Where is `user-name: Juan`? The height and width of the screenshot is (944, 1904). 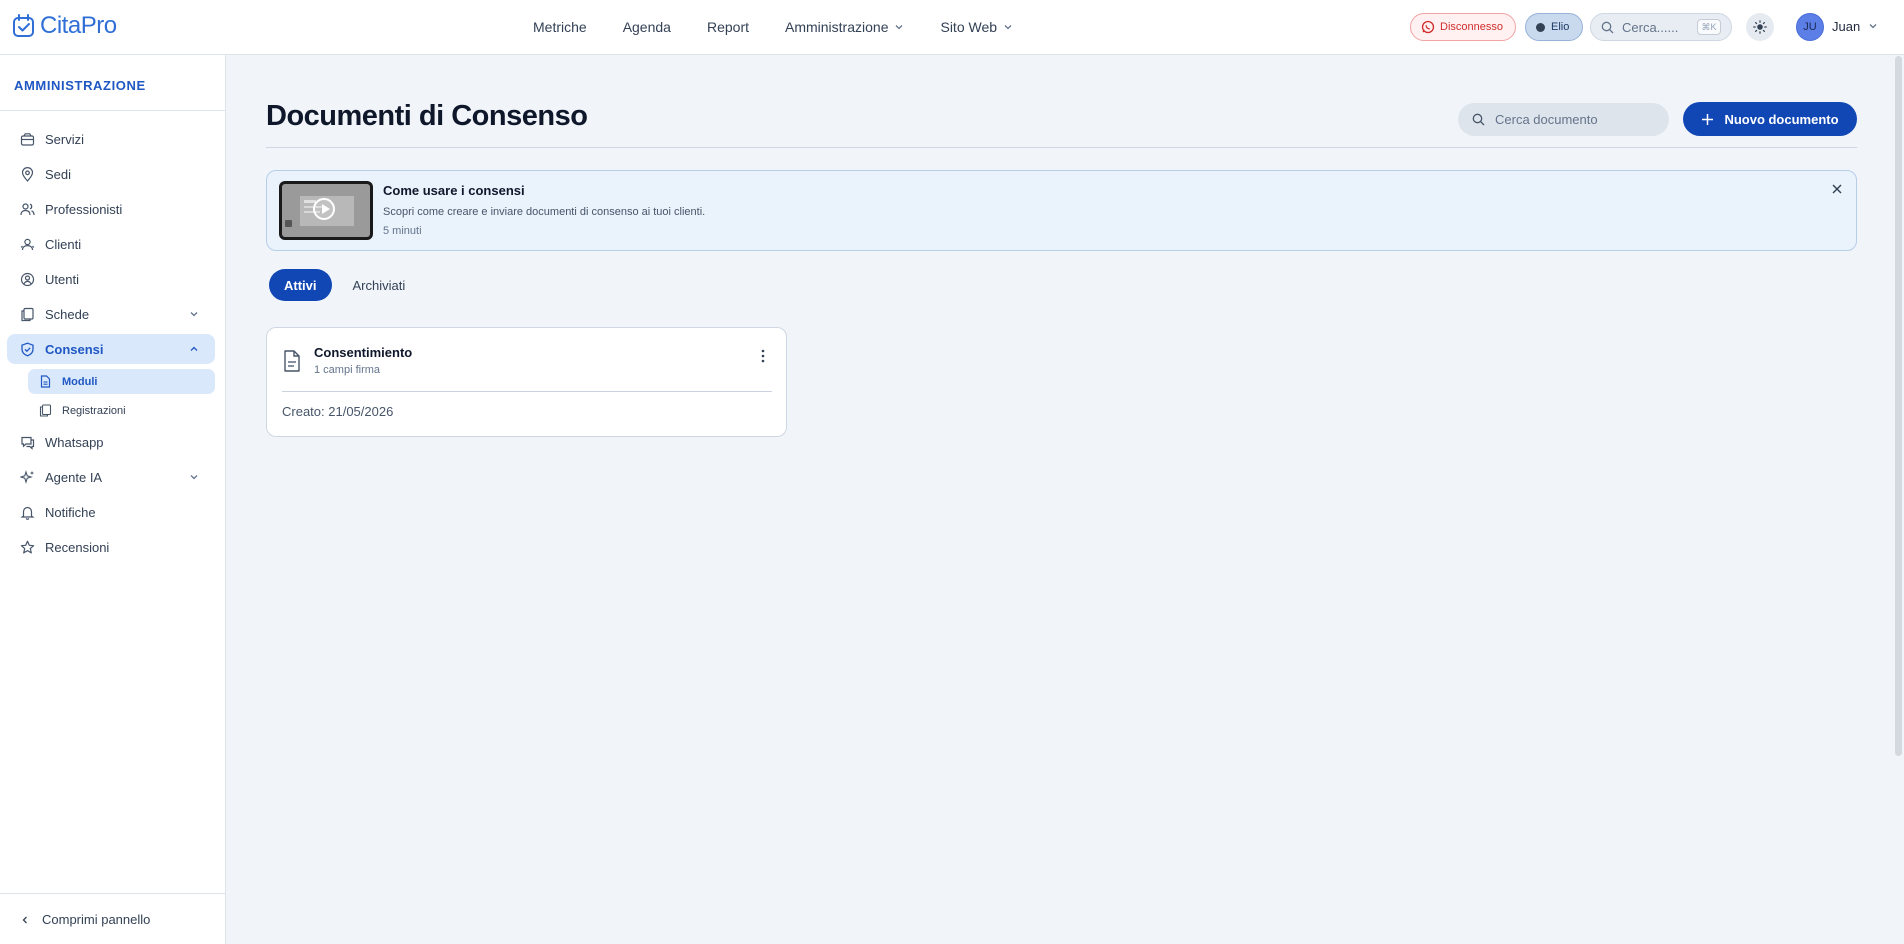 user-name: Juan is located at coordinates (1846, 26).